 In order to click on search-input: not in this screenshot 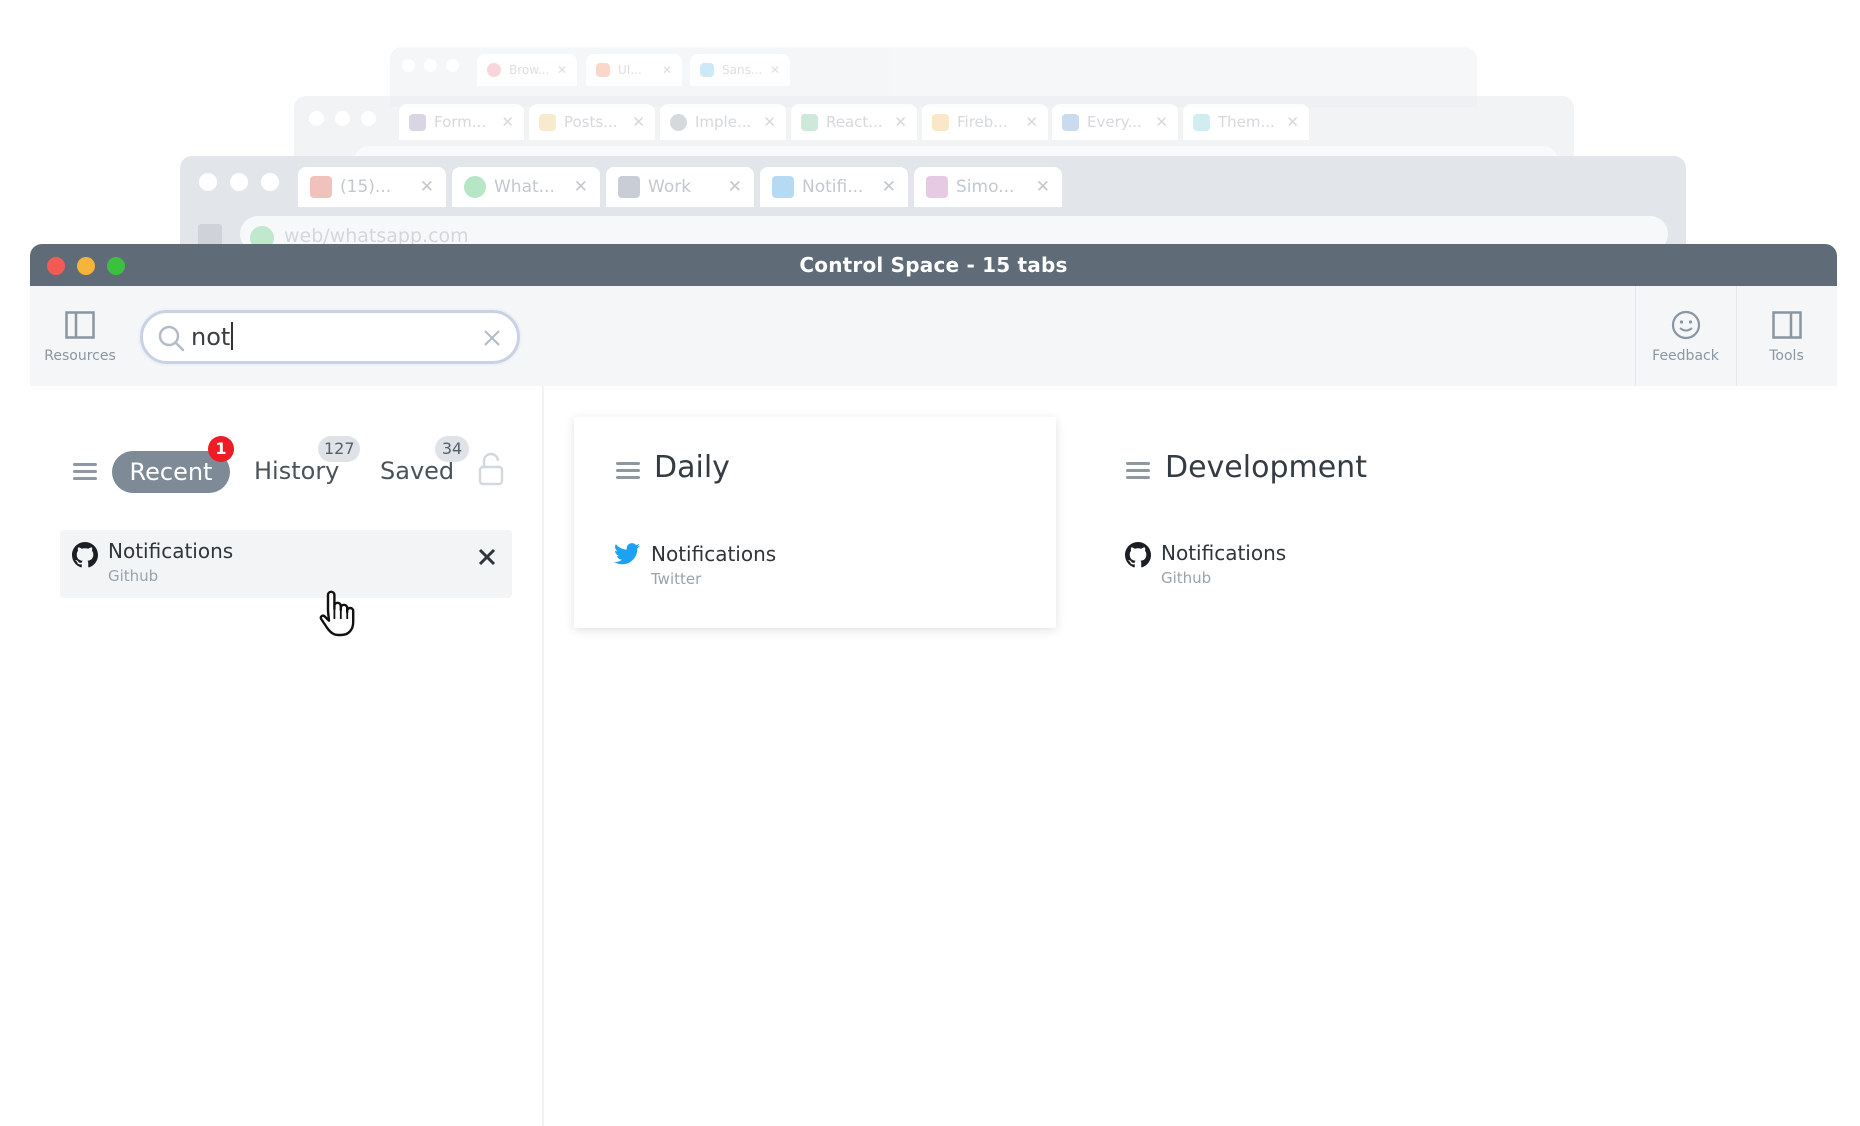, I will do `click(212, 336)`.